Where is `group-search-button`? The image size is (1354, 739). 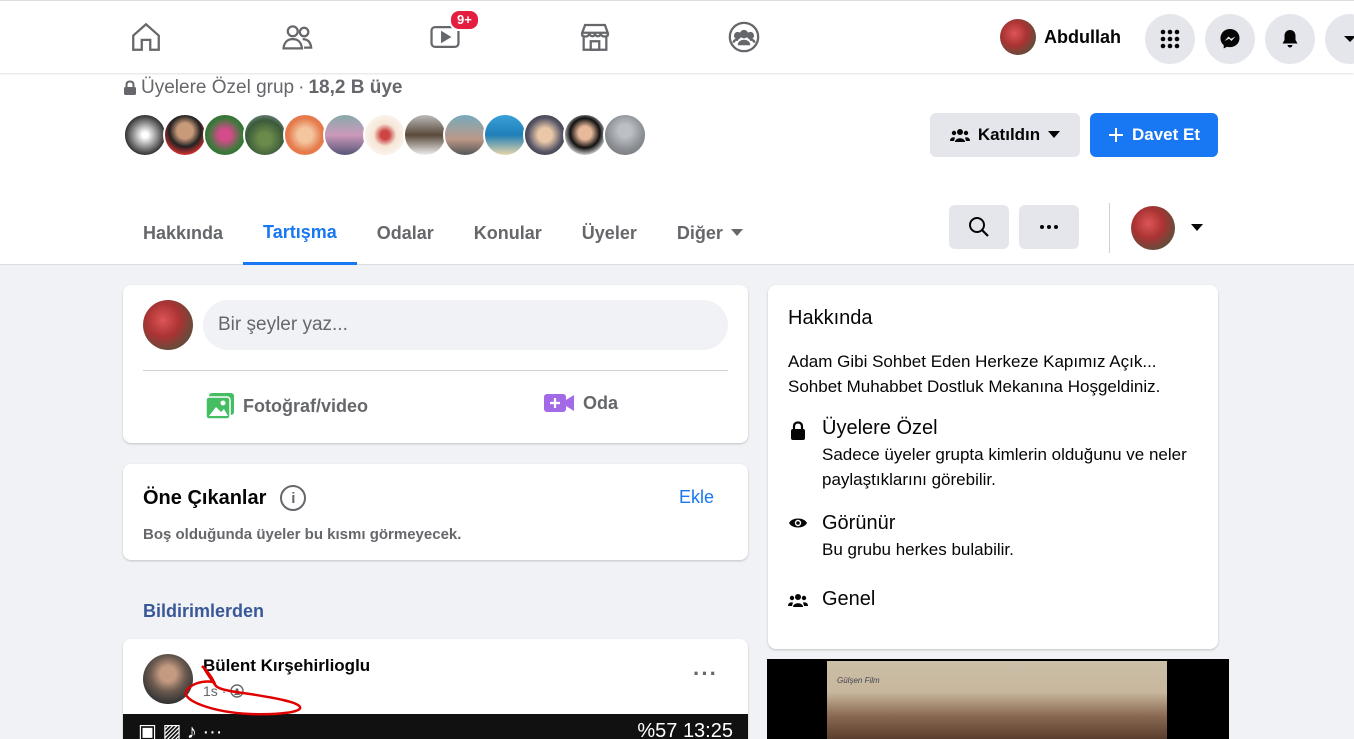 group-search-button is located at coordinates (979, 227).